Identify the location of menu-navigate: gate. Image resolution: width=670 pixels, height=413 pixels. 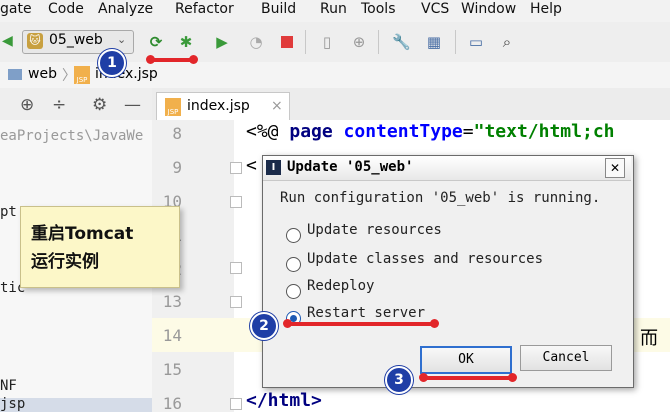
(16, 9).